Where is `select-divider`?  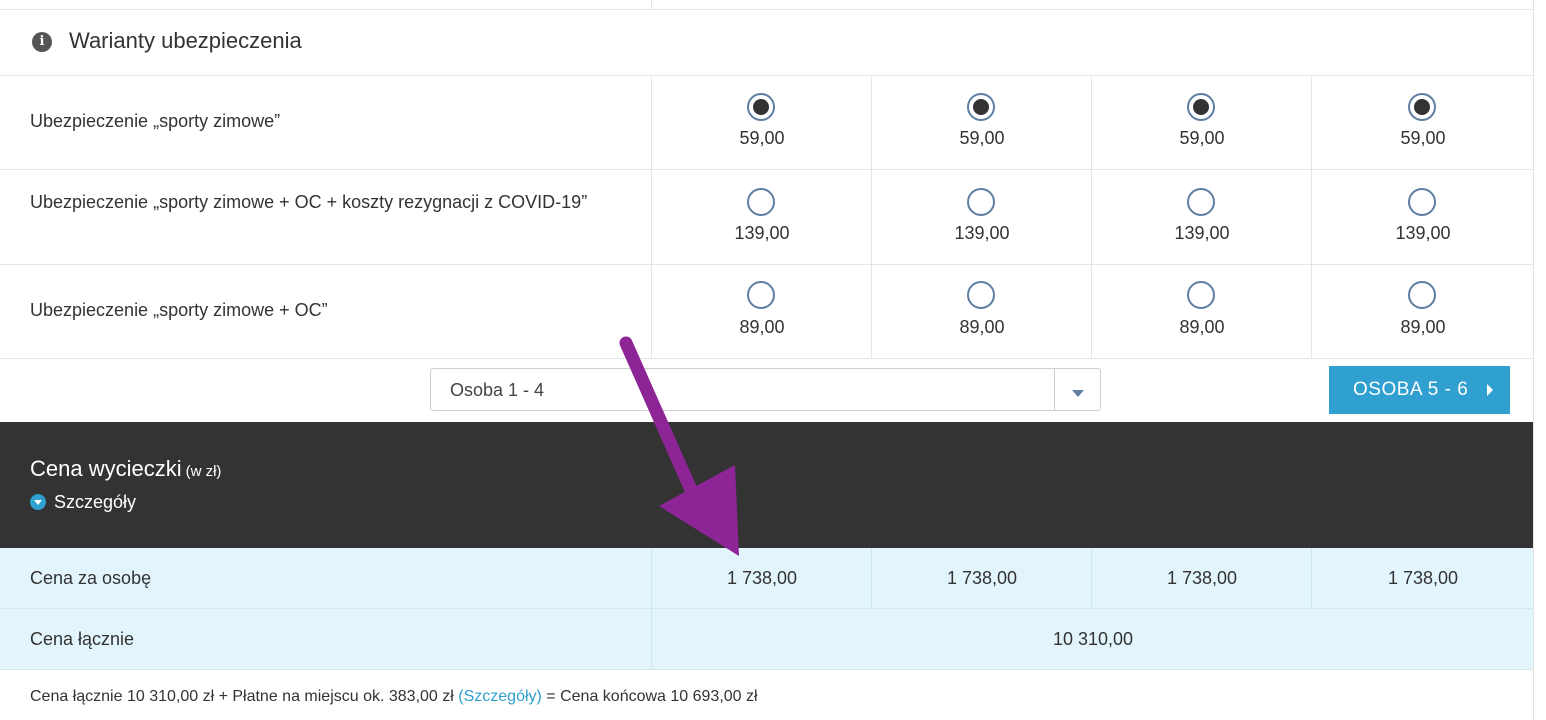 select-divider is located at coordinates (1054, 389).